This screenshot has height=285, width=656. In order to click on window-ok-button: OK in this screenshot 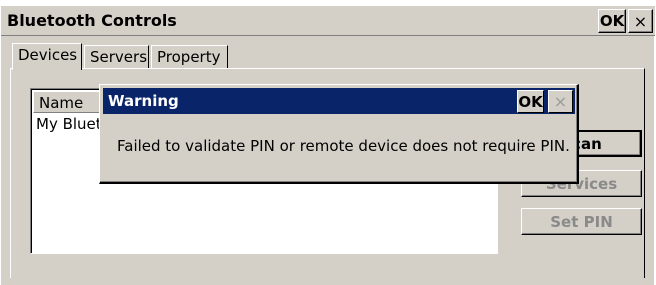, I will do `click(612, 21)`.